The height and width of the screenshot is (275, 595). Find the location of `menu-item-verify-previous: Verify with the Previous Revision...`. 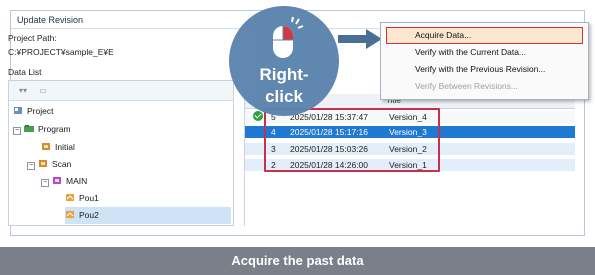

menu-item-verify-previous: Verify with the Previous Revision... is located at coordinates (484, 69).